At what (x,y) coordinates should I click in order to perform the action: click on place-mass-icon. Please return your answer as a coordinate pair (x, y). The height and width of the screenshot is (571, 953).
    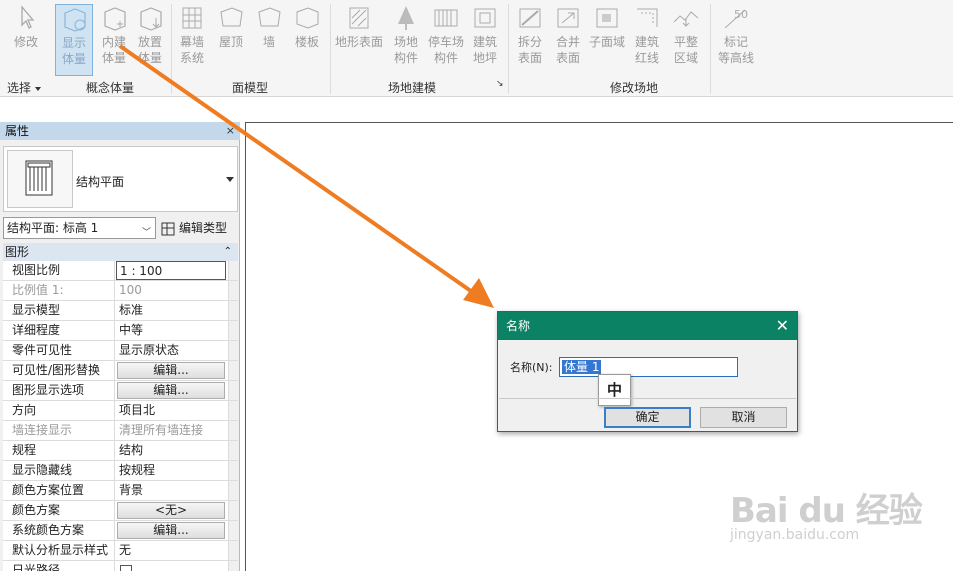
    Looking at the image, I should click on (151, 19).